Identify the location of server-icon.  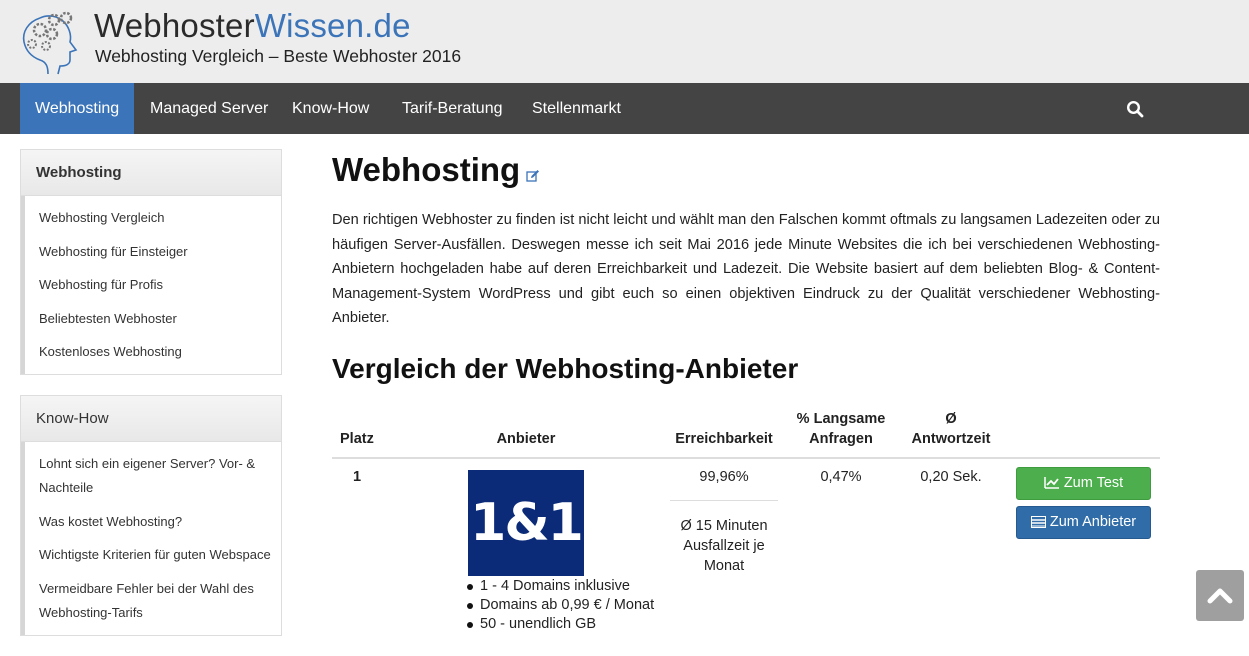
(1038, 521).